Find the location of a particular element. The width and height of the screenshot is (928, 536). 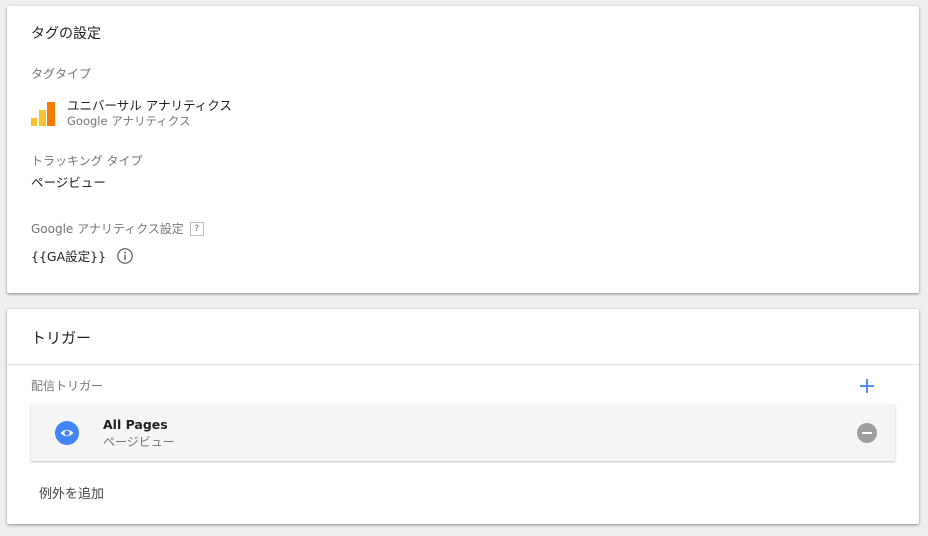

ga-settings-label: Google アナリティクス設定? is located at coordinates (117, 228).